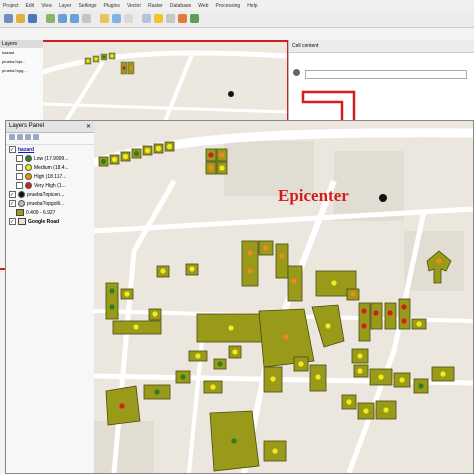 Image resolution: width=474 pixels, height=474 pixels. What do you see at coordinates (203, 6) in the screenshot?
I see `menu-item: Web` at bounding box center [203, 6].